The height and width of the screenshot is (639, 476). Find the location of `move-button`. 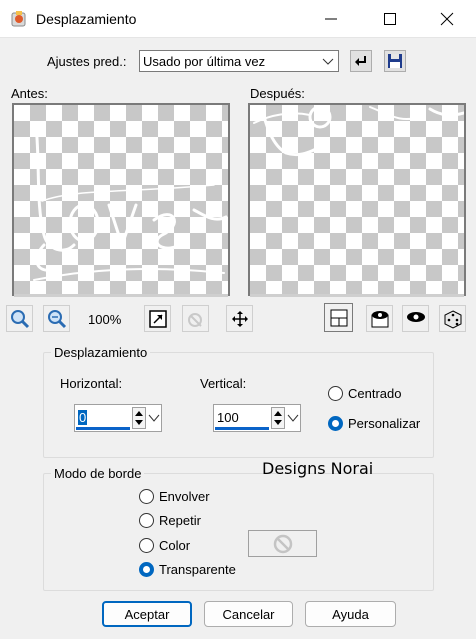

move-button is located at coordinates (239, 318).